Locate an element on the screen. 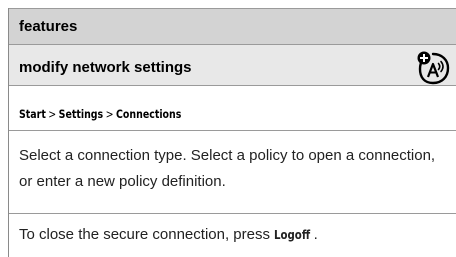  table-header-title: features is located at coordinates (48, 26).